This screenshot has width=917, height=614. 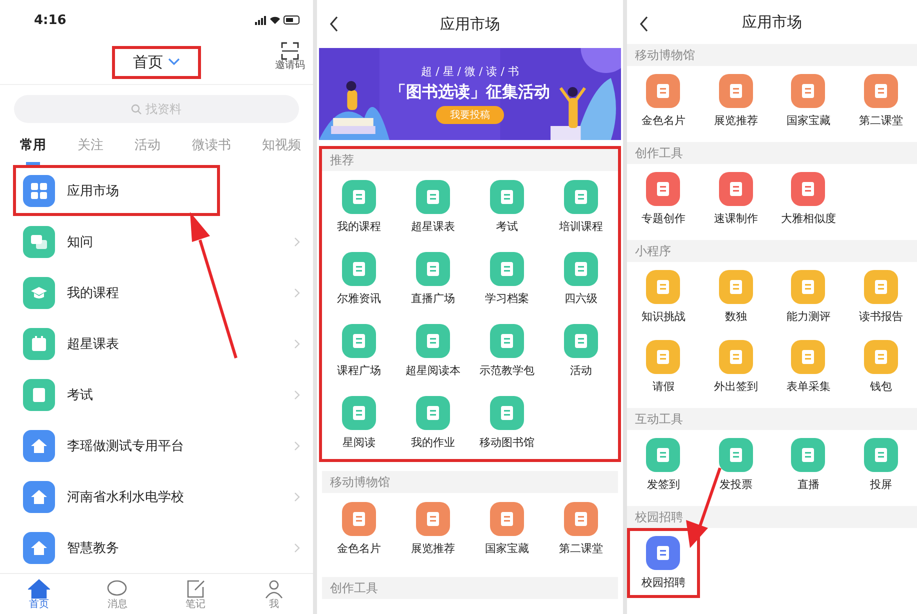 I want to click on home-icon, so click(x=39, y=588).